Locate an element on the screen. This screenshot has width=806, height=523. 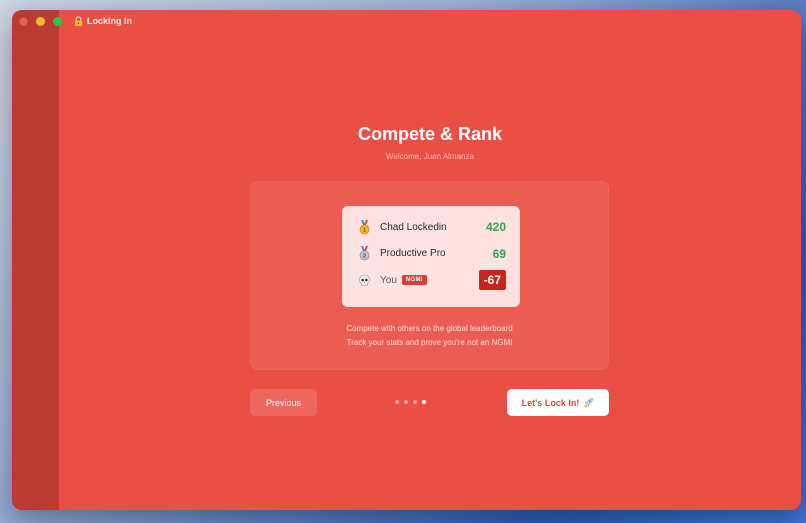
rocket-icon is located at coordinates (588, 402).